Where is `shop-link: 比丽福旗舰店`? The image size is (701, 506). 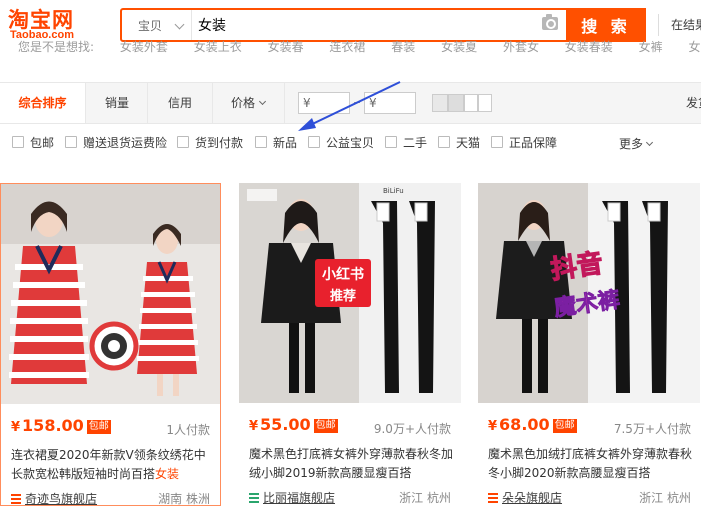 shop-link: 比丽福旗舰店 is located at coordinates (292, 497).